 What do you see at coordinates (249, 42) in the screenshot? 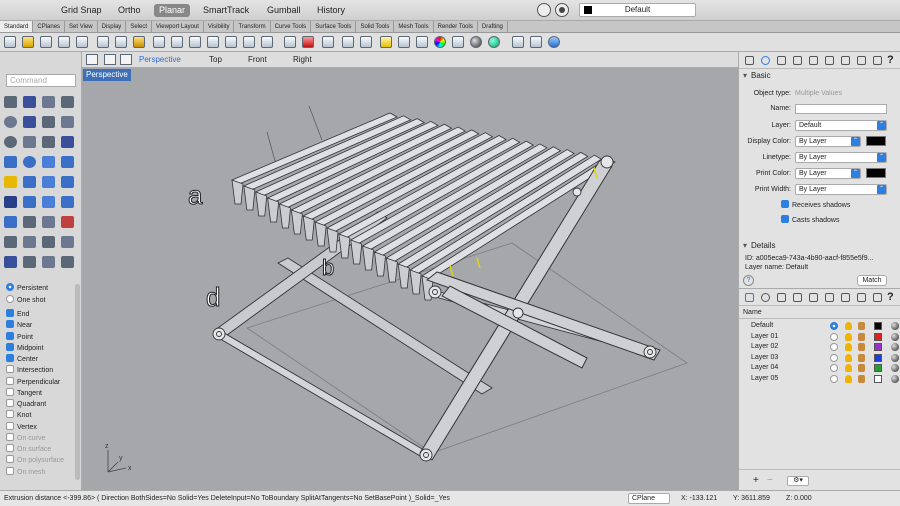
I see `zoom-extents-icon` at bounding box center [249, 42].